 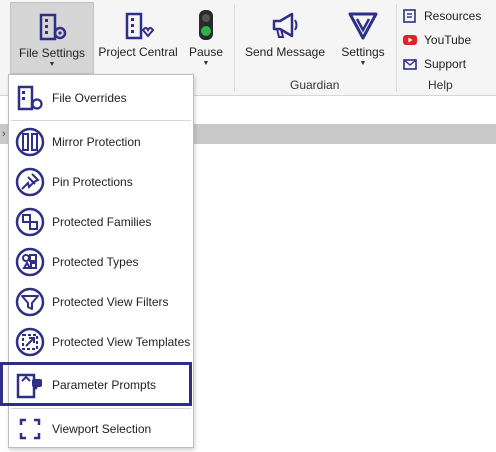 I want to click on menu-item-viewport-selection: Viewport Selection, so click(x=101, y=429).